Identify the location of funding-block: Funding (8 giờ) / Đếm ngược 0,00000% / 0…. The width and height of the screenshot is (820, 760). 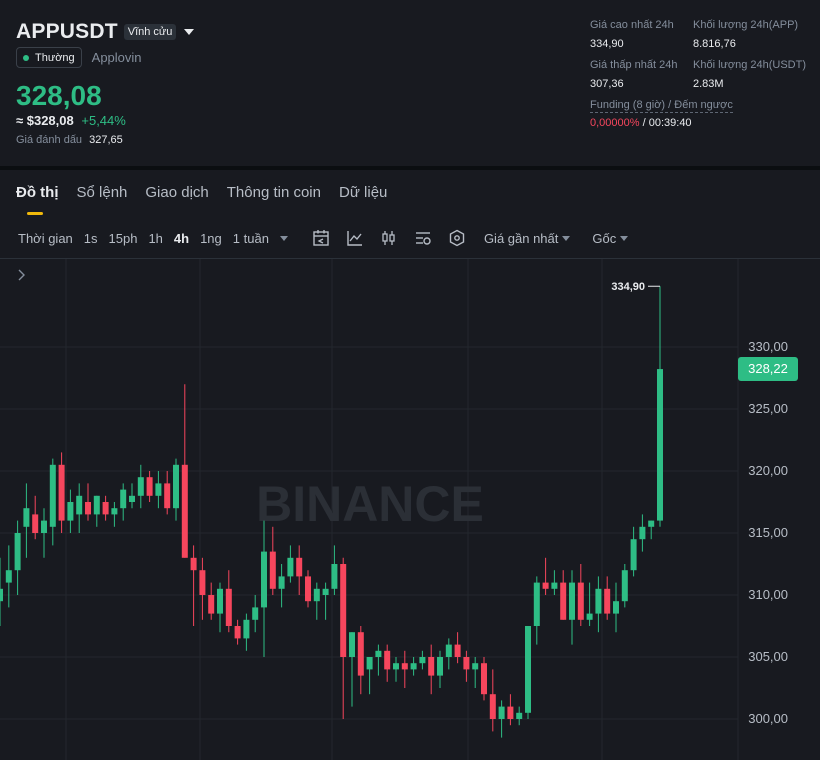
(661, 114).